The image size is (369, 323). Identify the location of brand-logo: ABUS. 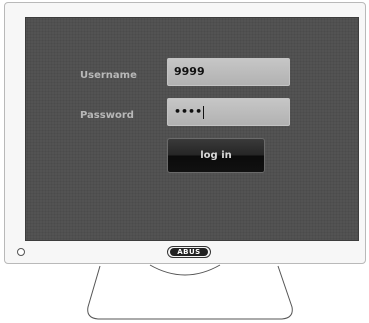
(189, 252).